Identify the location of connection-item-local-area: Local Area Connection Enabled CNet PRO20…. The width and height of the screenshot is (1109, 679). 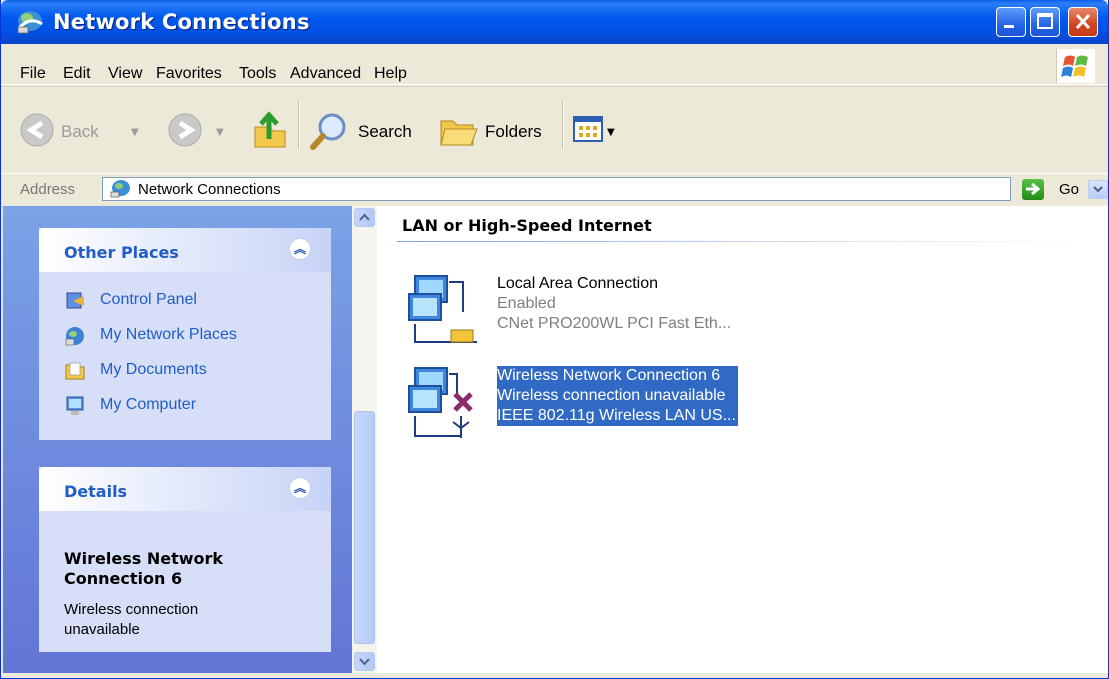
(605, 312).